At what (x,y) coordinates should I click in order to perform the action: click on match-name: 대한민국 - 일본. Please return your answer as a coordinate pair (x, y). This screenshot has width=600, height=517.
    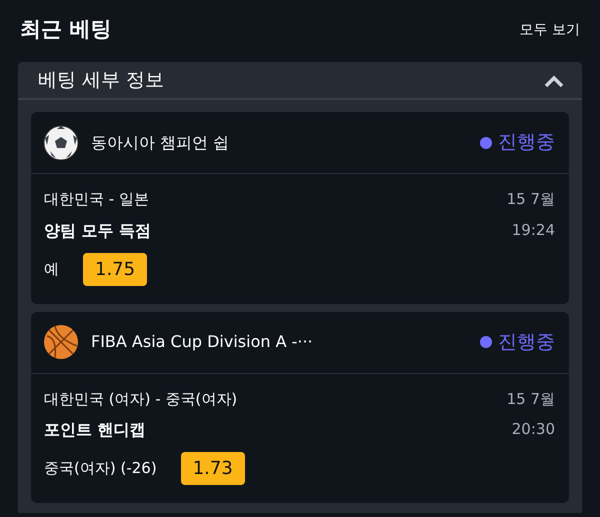
    Looking at the image, I should click on (96, 199).